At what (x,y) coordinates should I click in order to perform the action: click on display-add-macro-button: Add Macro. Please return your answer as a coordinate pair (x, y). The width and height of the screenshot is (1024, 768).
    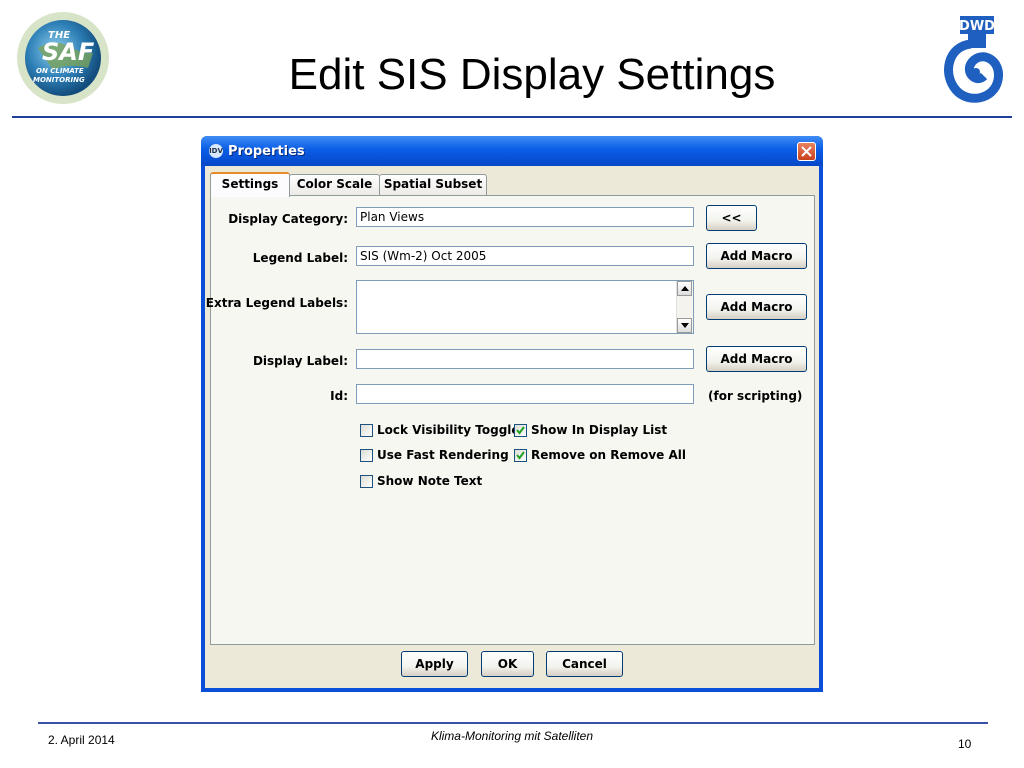
    Looking at the image, I should click on (756, 359).